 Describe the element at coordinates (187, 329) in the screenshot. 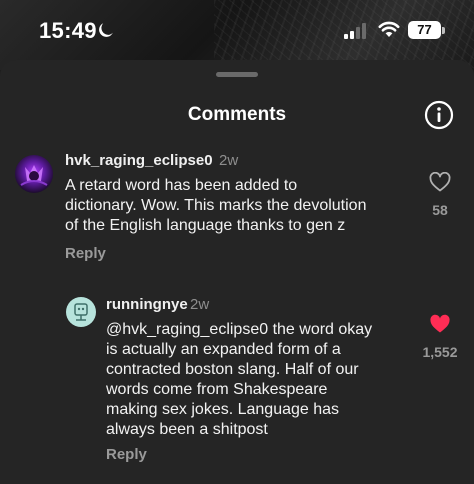

I see `mention-link: @hvk_raging_eclipse0` at that location.